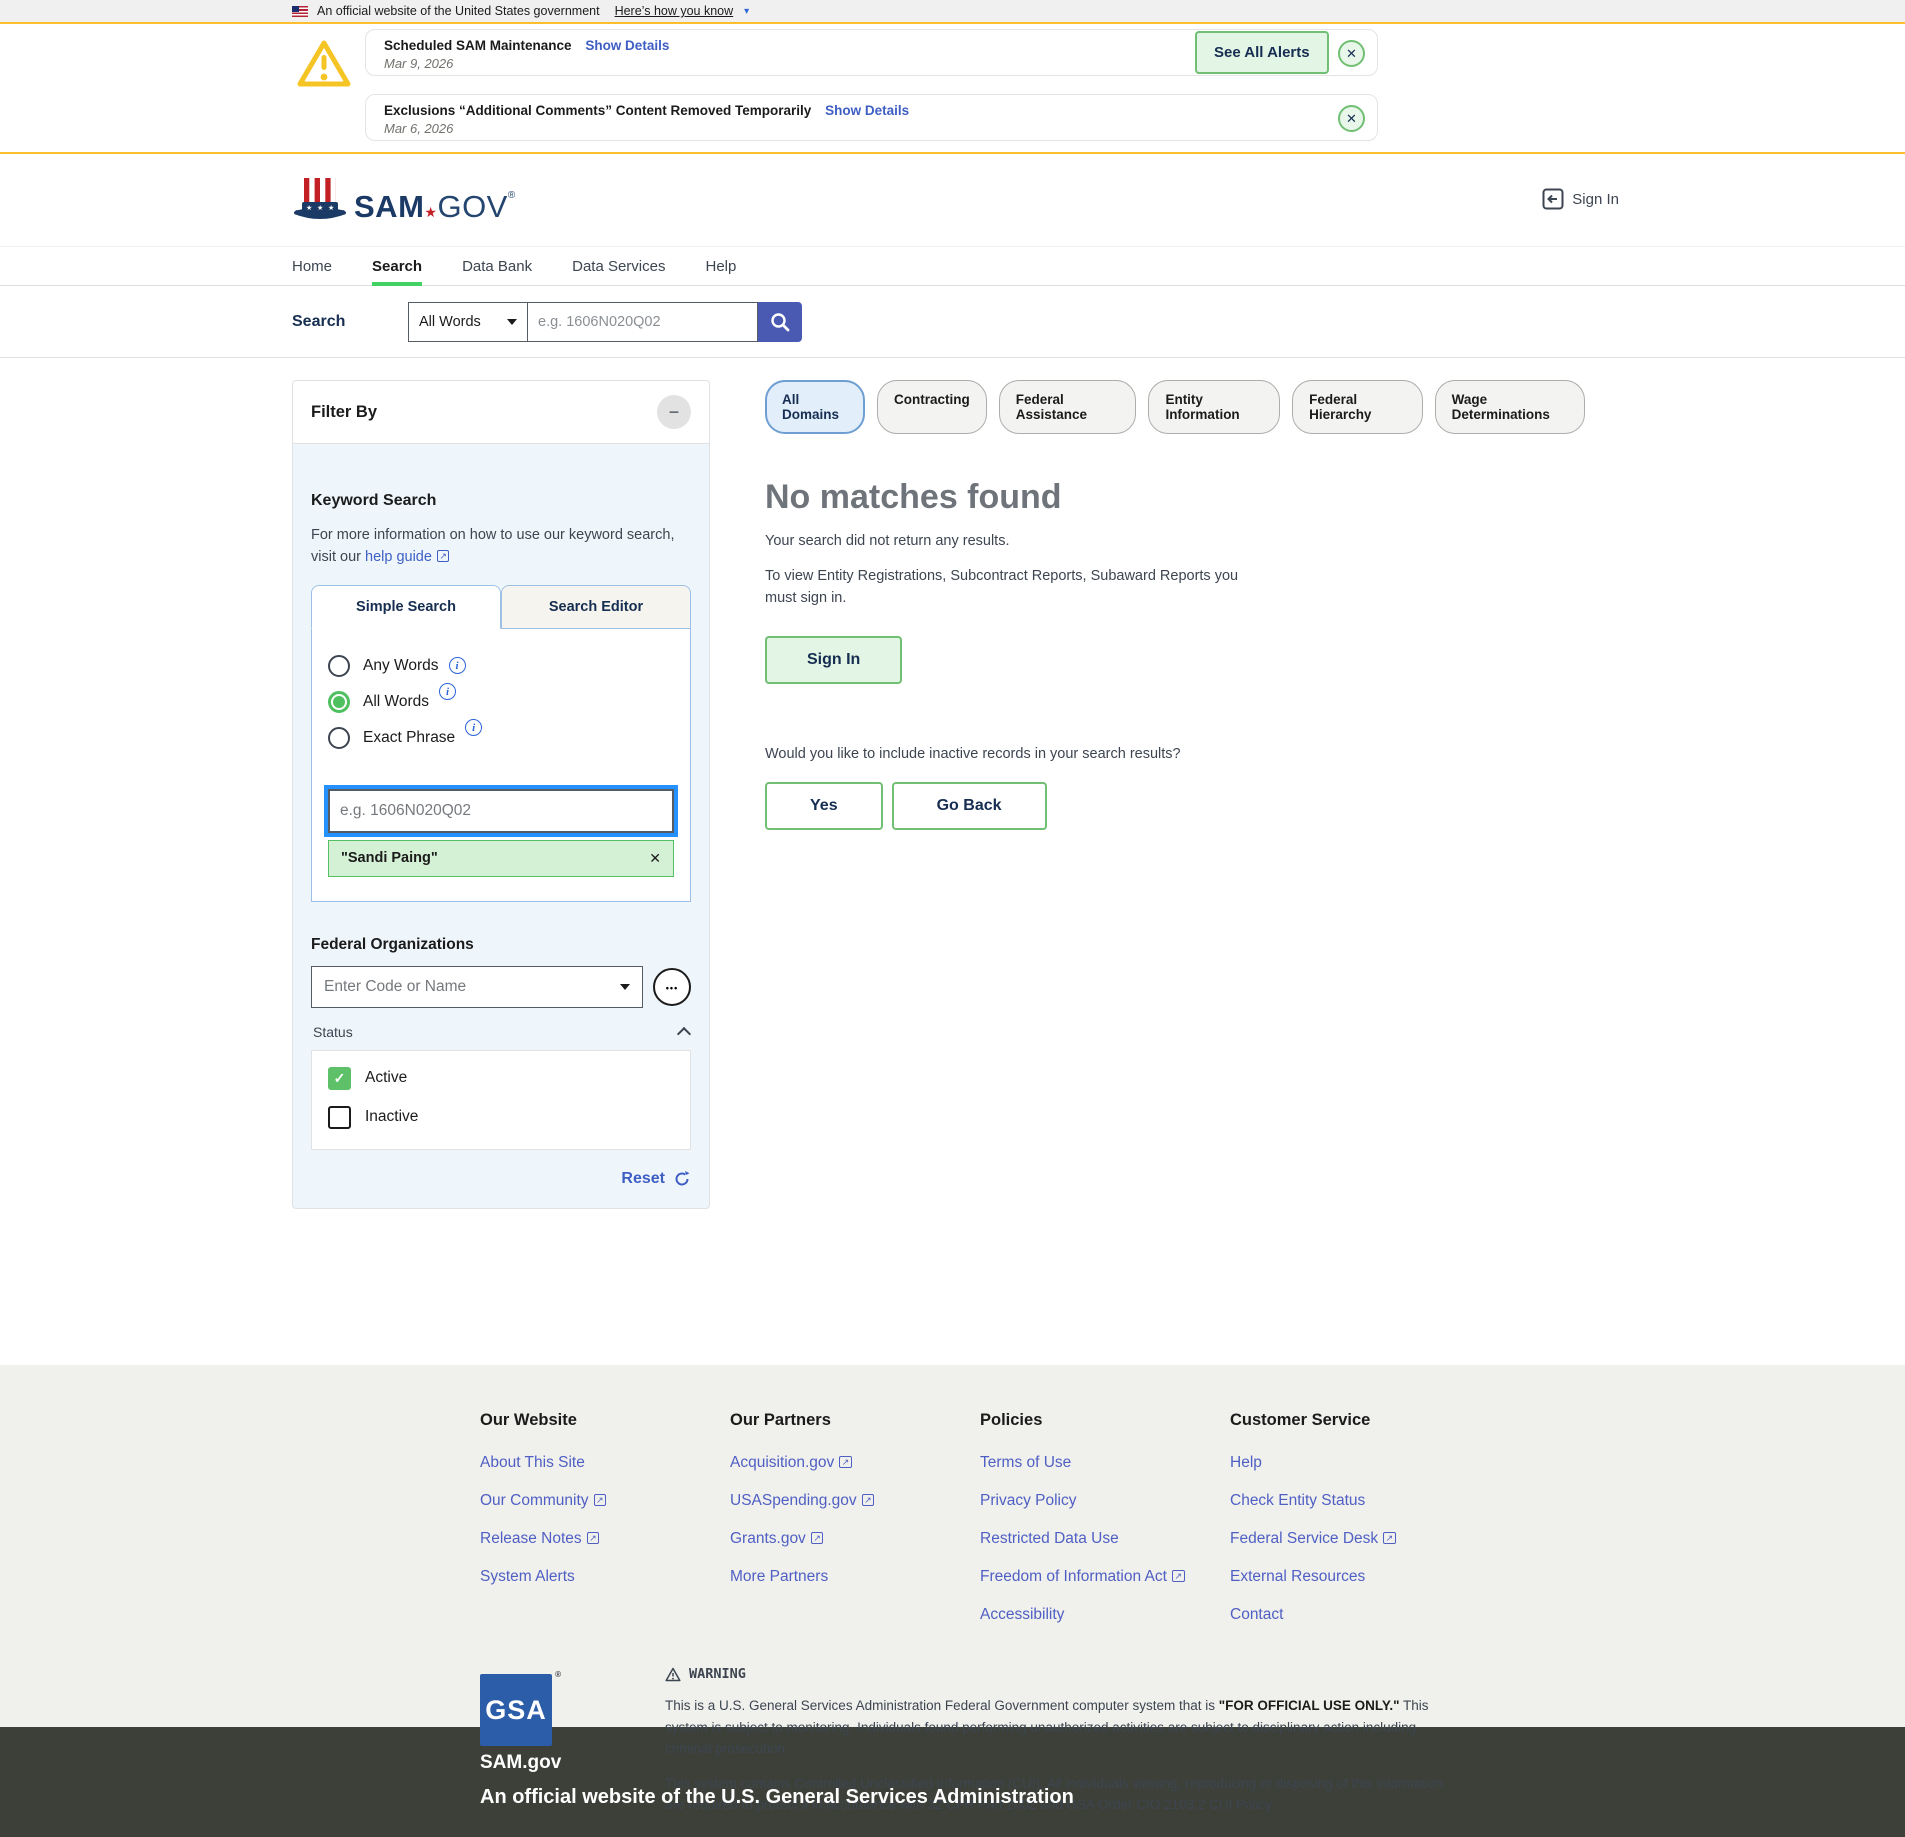 The image size is (1905, 1837). What do you see at coordinates (913, 497) in the screenshot?
I see `no-matches-heading: No matches found` at bounding box center [913, 497].